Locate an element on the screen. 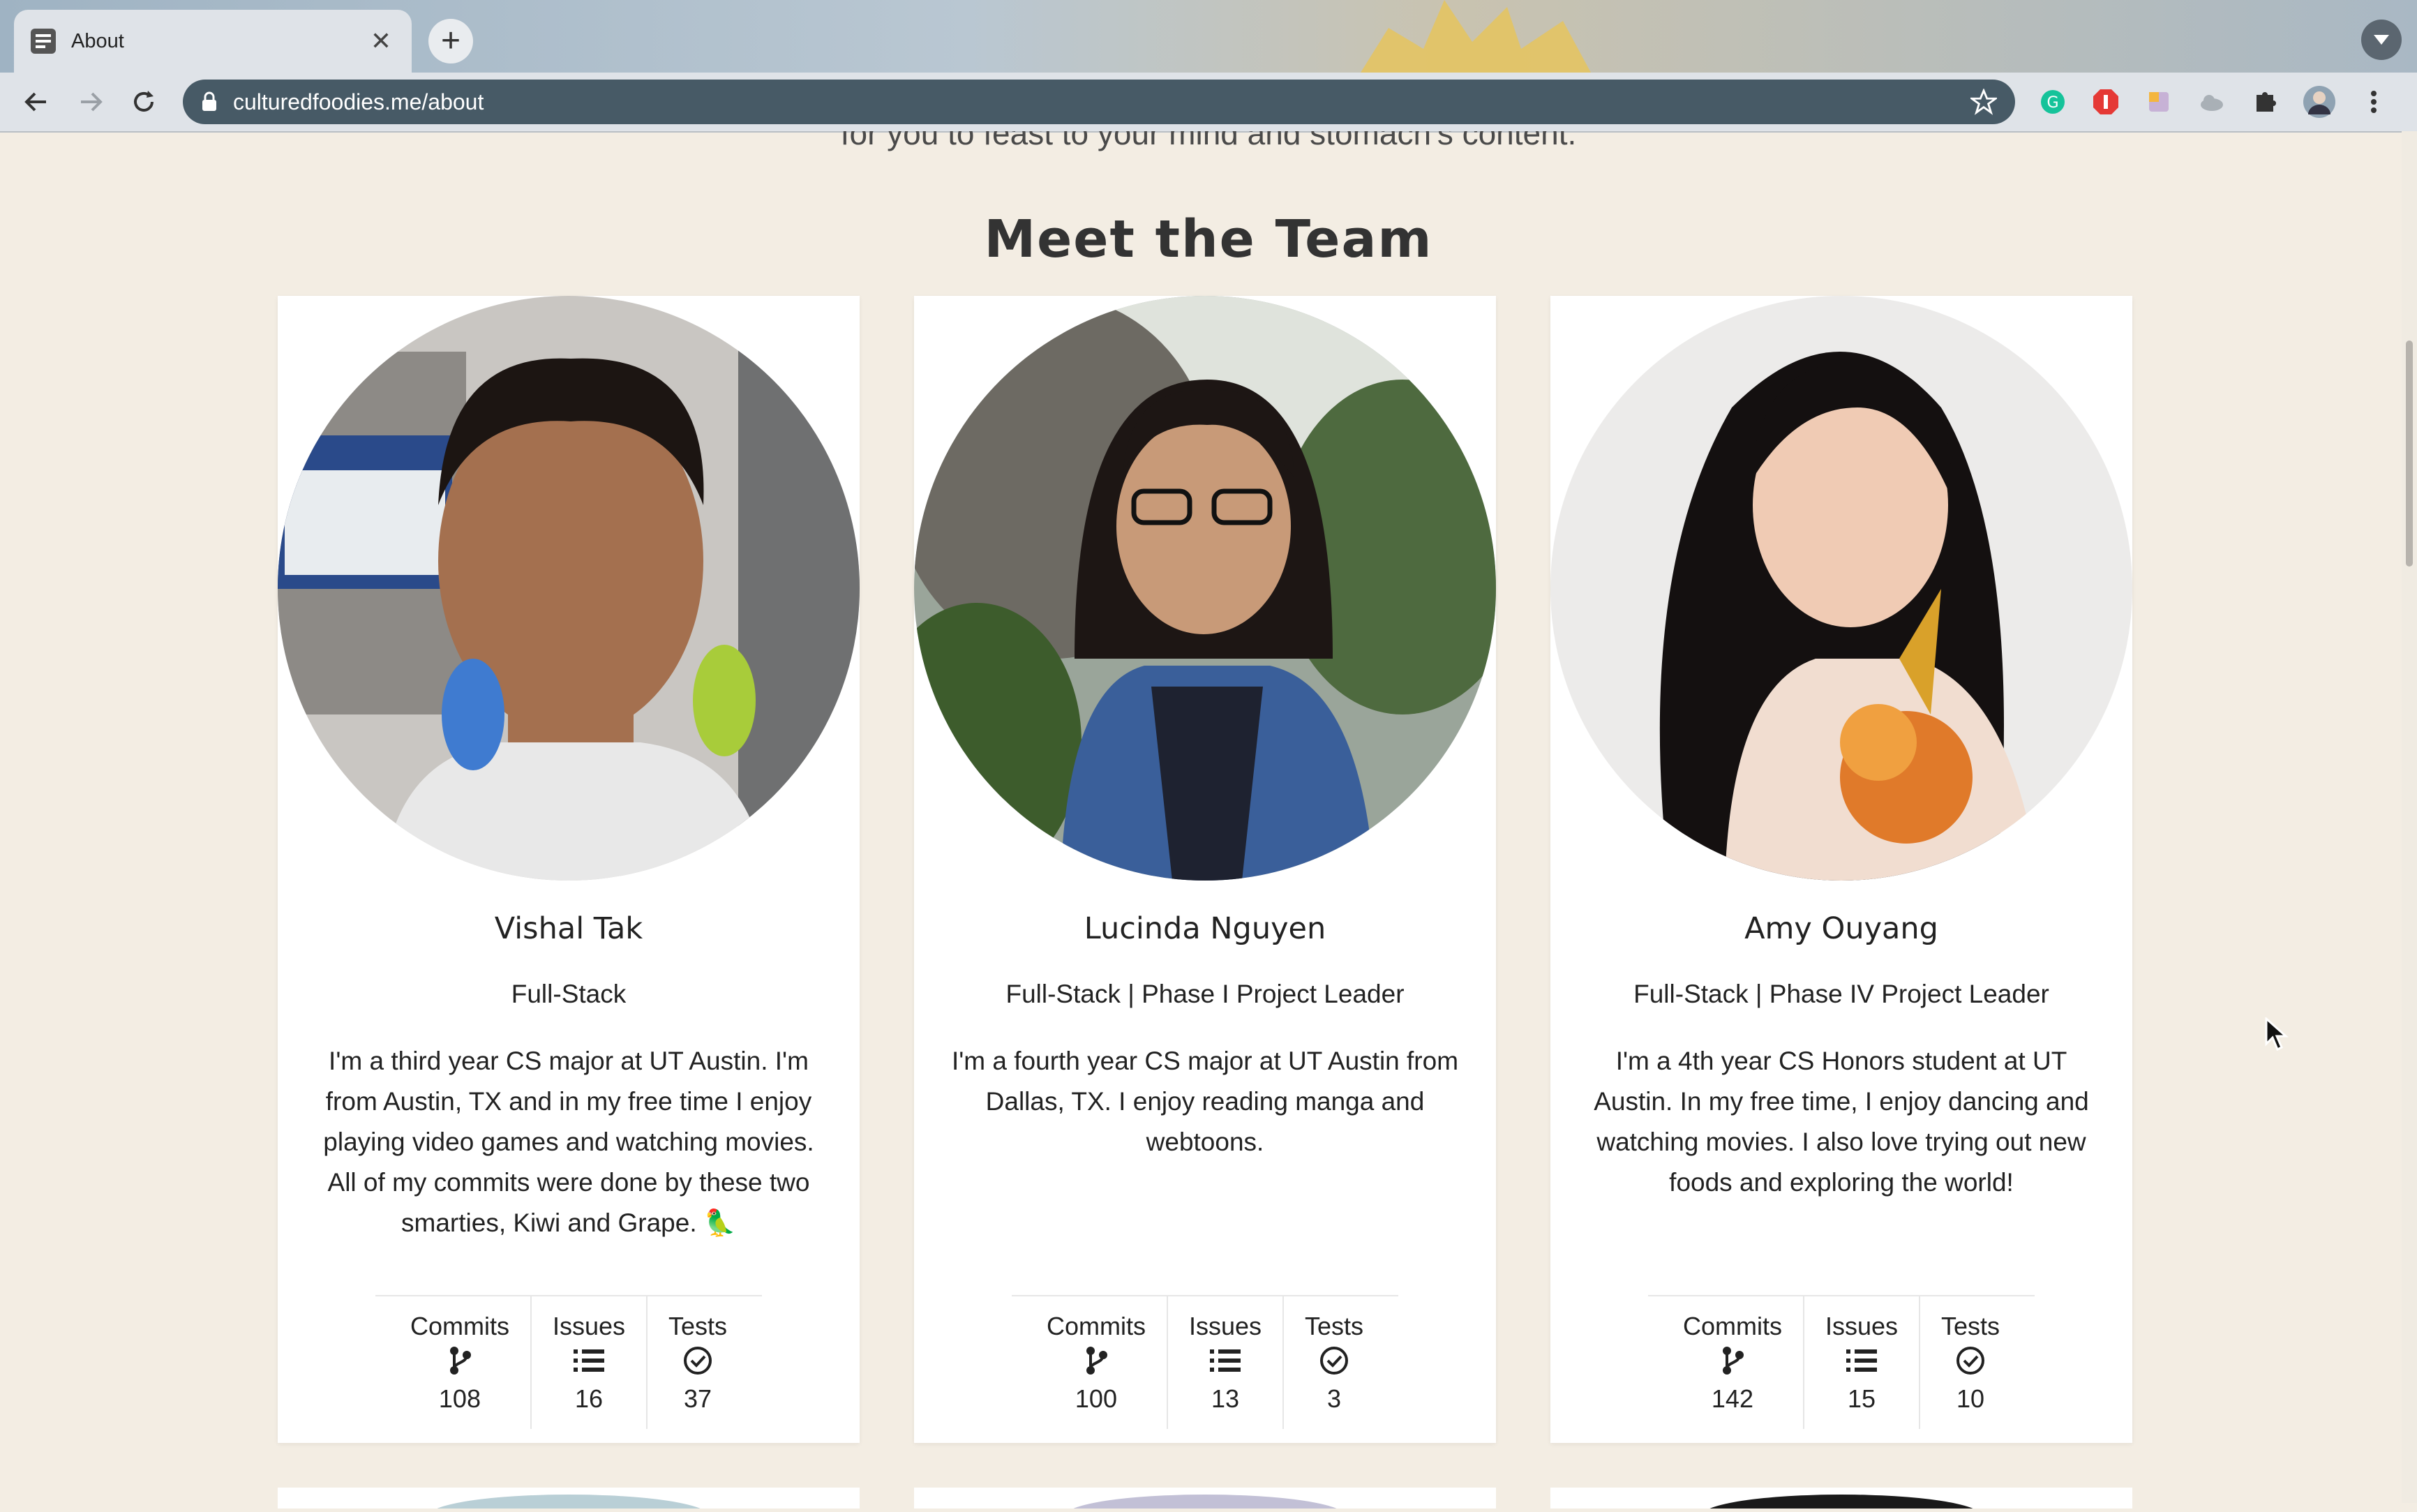 This screenshot has width=2417, height=1512. chevron-down-icon is located at coordinates (2381, 40).